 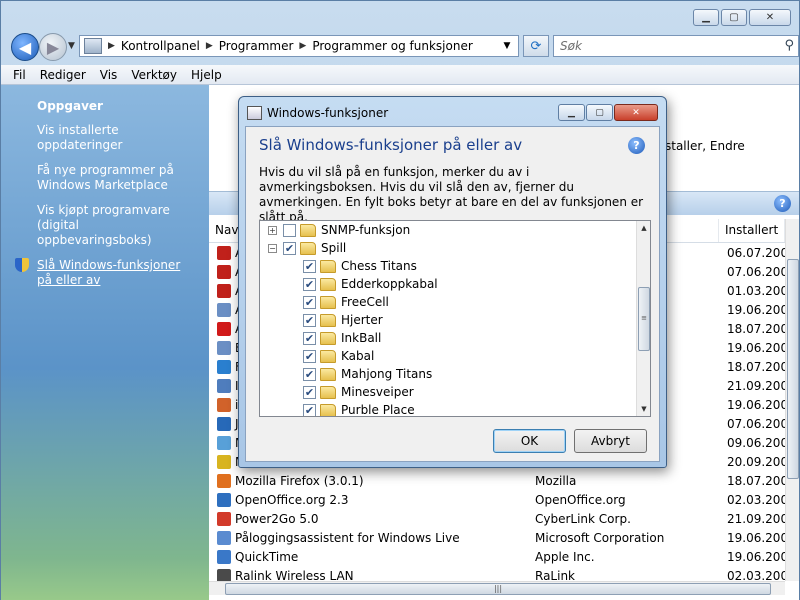 I want to click on menu-view: Vis, so click(x=109, y=75).